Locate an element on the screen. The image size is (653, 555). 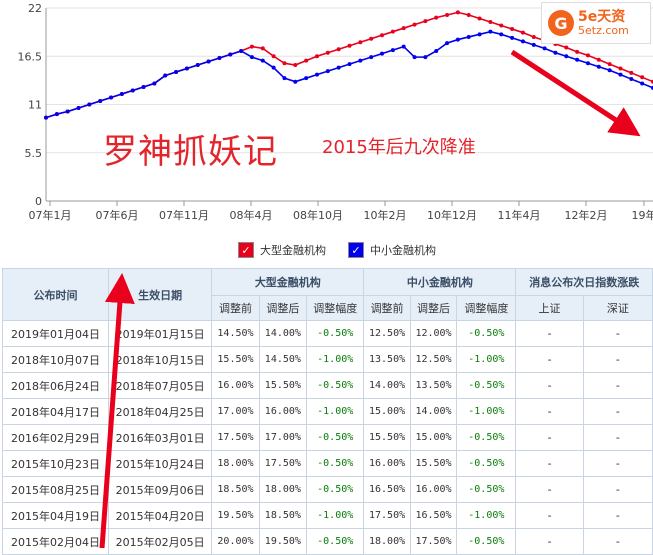
cell-rate: 19.50% is located at coordinates (235, 515).